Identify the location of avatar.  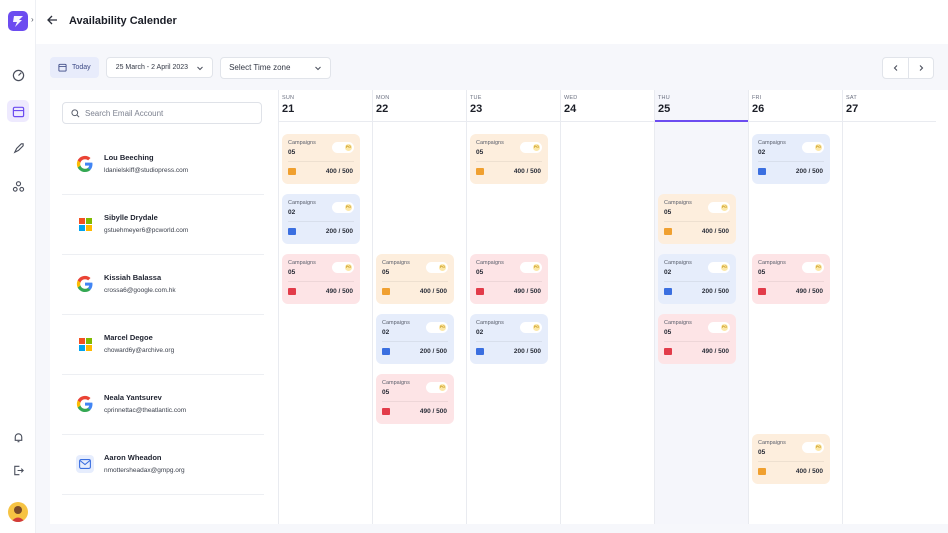
(18, 512).